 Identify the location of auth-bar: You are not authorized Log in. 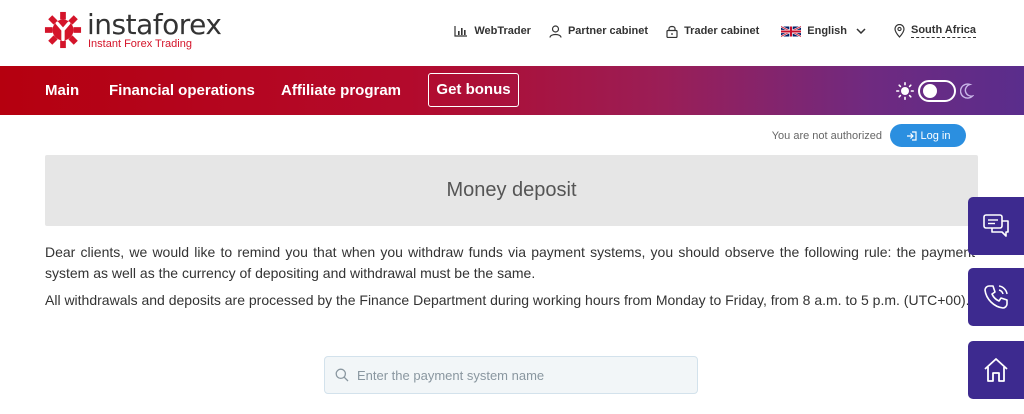
(869, 135).